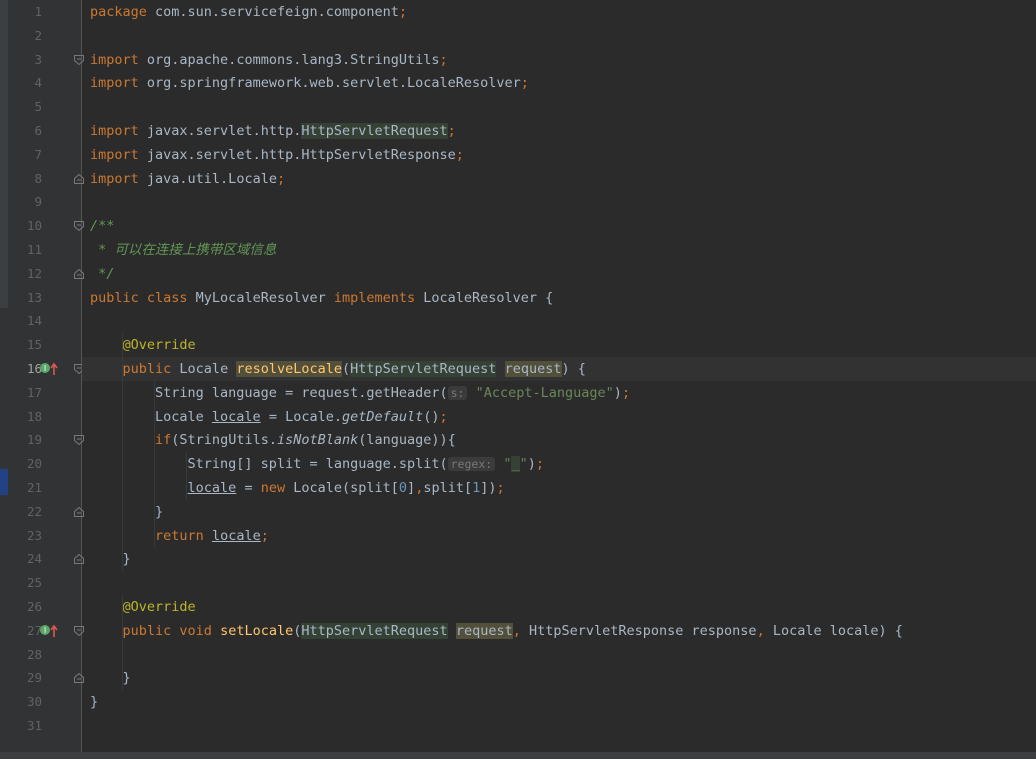  I want to click on code-line: */, so click(559, 274).